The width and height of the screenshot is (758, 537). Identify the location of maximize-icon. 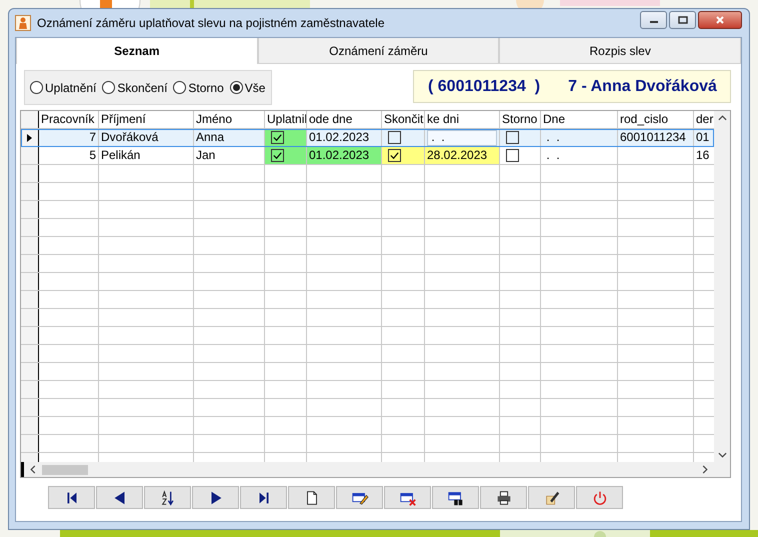
(683, 20).